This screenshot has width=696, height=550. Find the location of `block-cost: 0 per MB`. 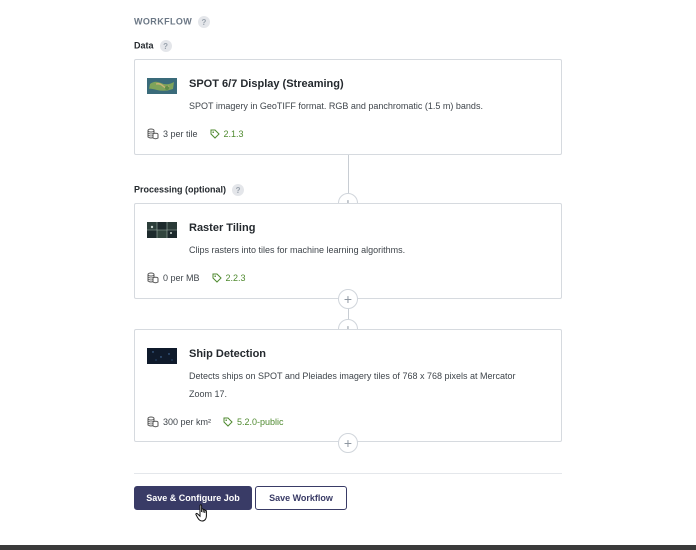

block-cost: 0 per MB is located at coordinates (181, 278).